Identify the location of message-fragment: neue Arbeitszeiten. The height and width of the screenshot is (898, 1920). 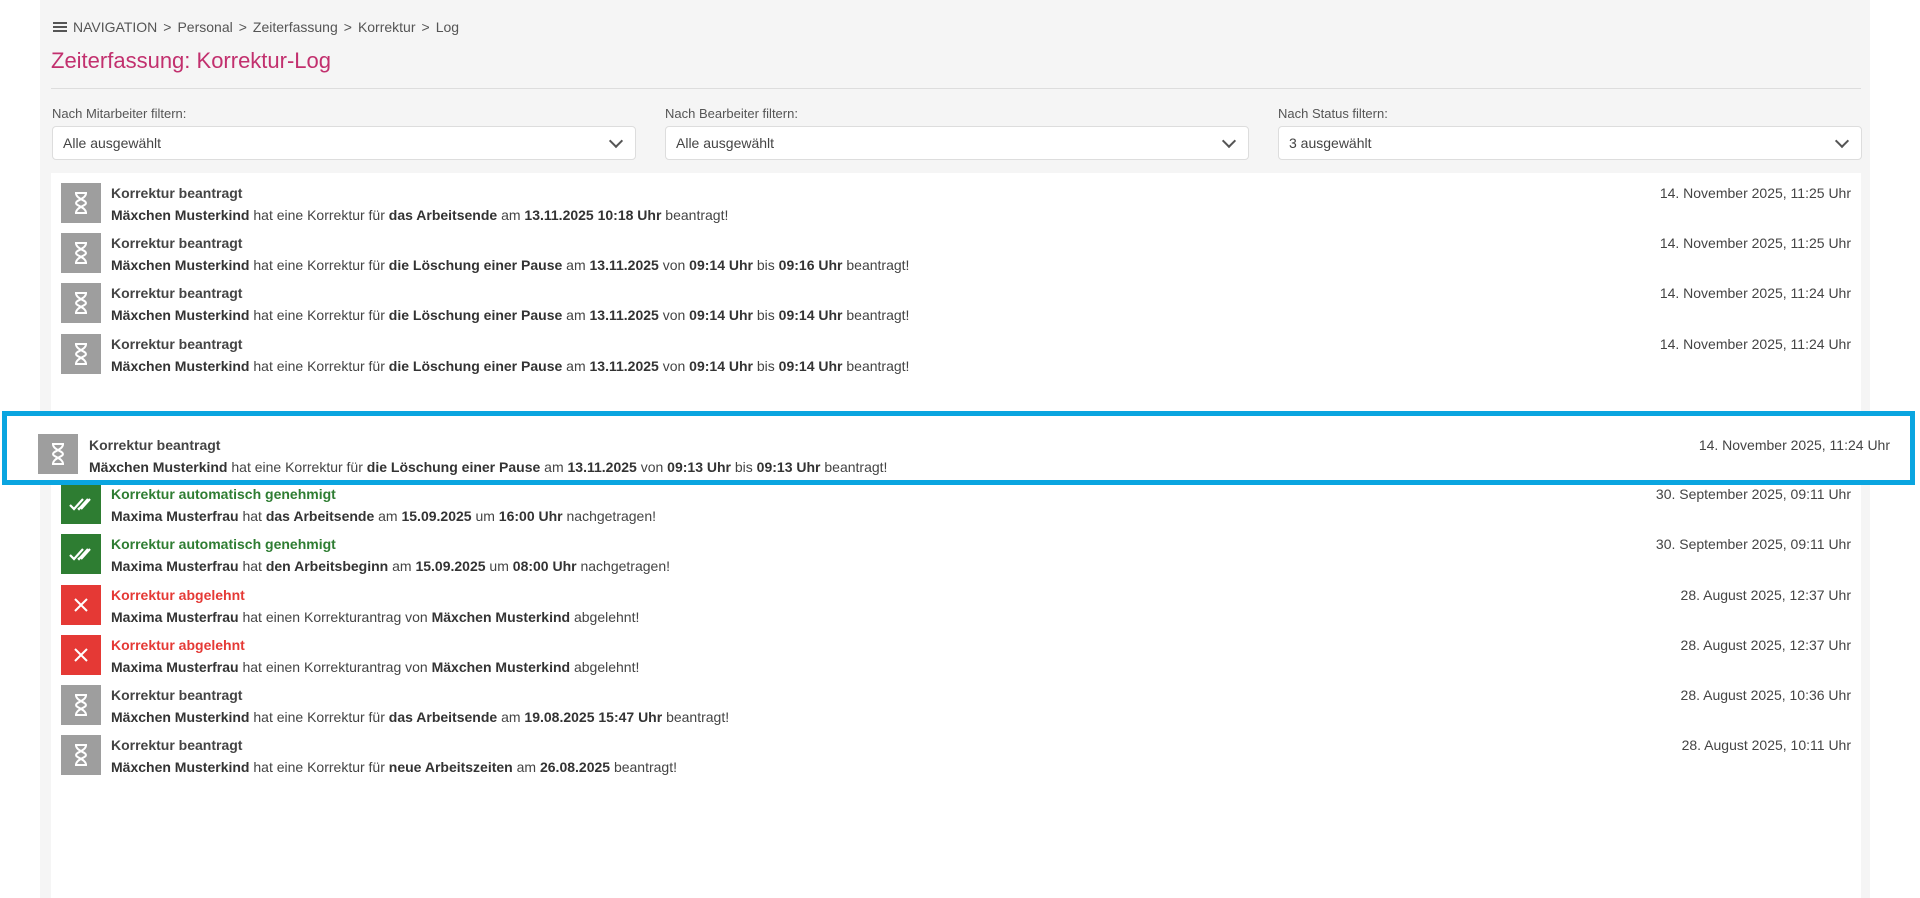
(450, 767).